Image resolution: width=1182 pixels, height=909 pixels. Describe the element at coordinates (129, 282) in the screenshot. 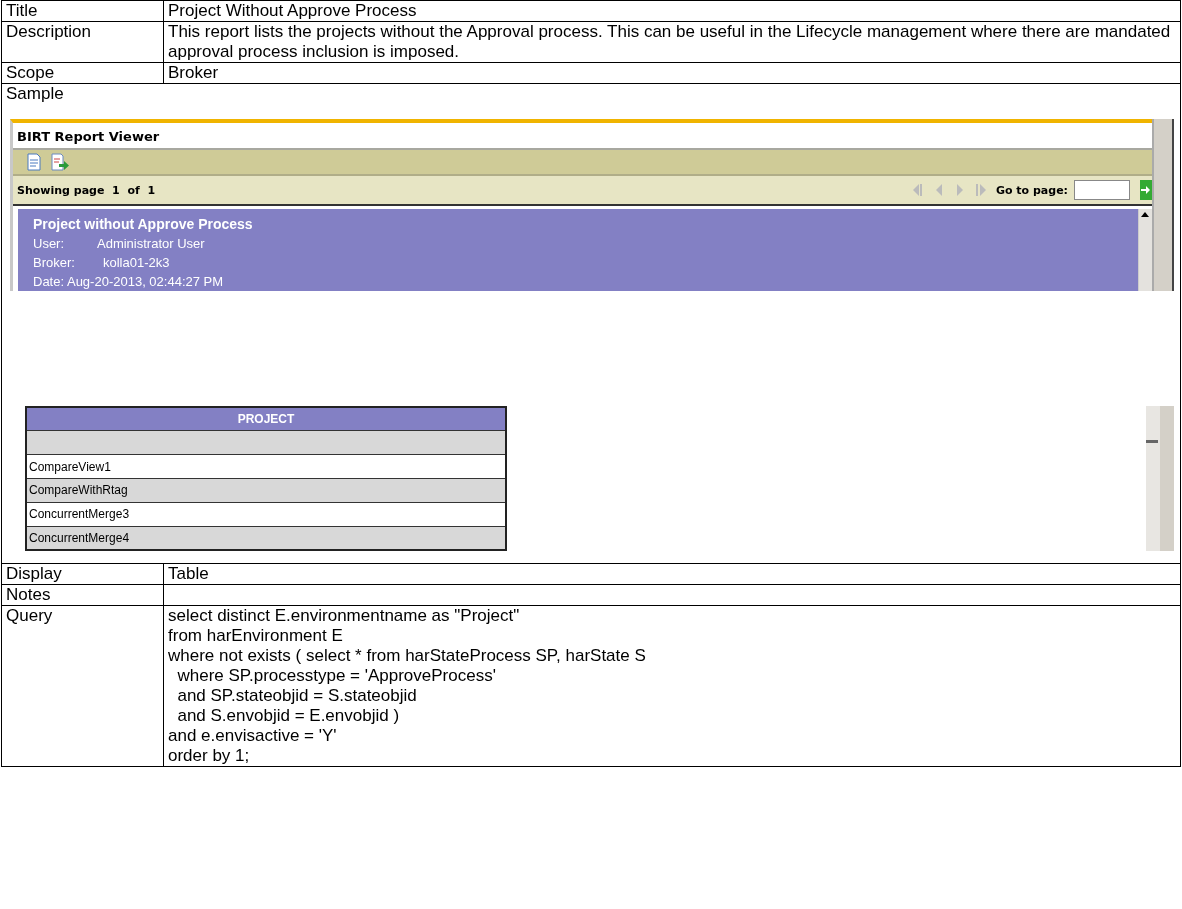

I see `report-date: Date: Aug-20-2013, 02:44:27 PM` at that location.